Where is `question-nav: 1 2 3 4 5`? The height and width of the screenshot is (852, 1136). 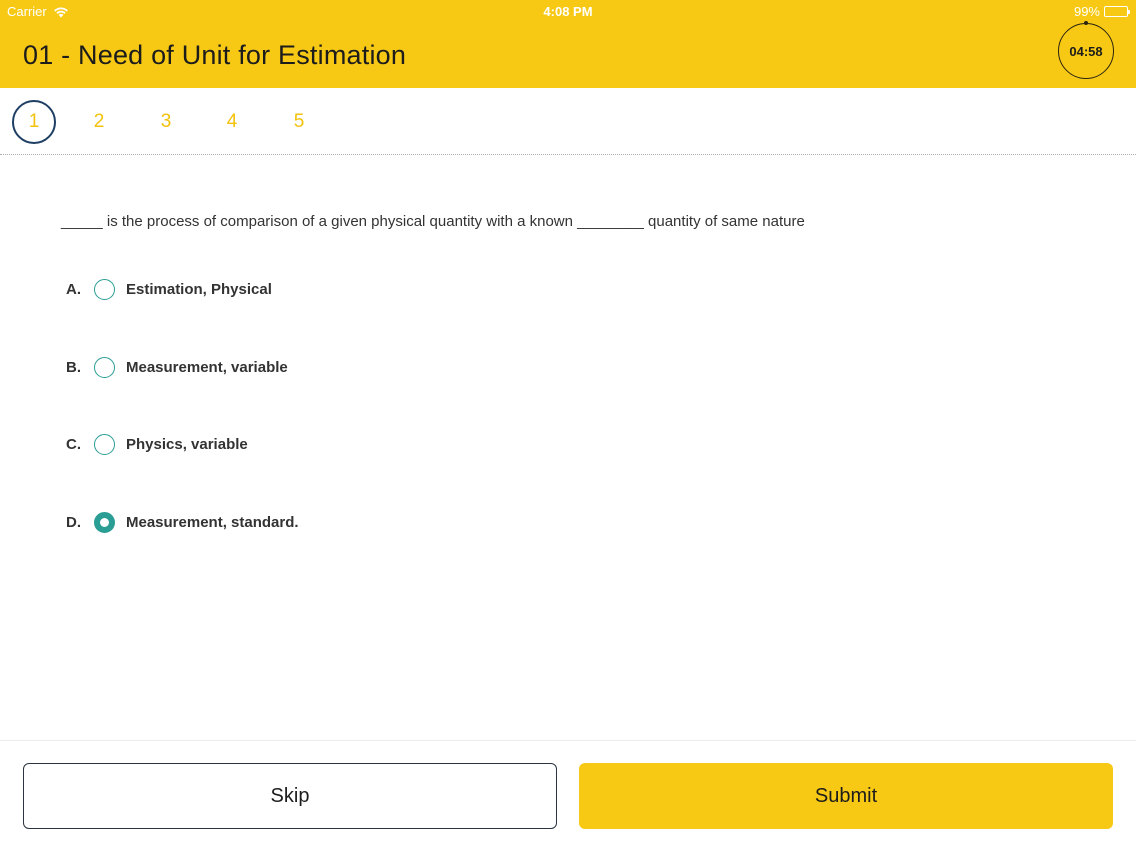
question-nav: 1 2 3 4 5 is located at coordinates (568, 121).